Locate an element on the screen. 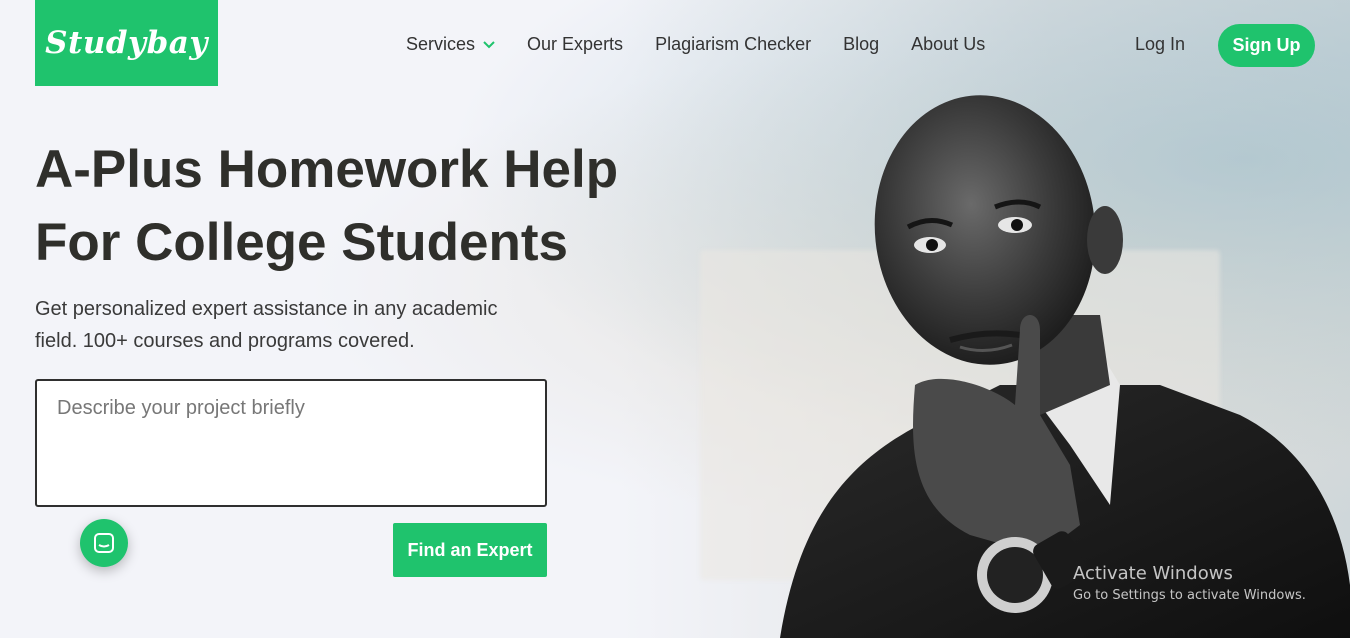 Image resolution: width=1350 pixels, height=638 pixels. headline-line-2: For College Students is located at coordinates (301, 242).